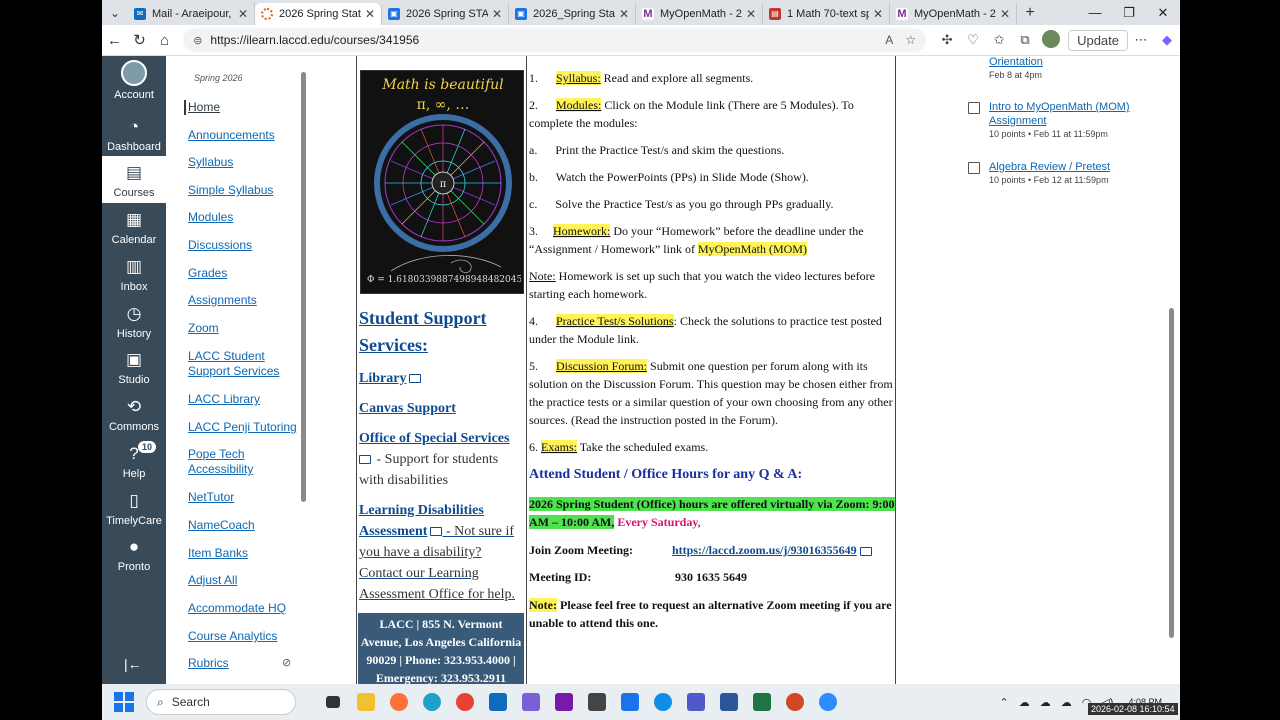 Image resolution: width=1280 pixels, height=720 pixels. I want to click on browser-essentials-icon: ♡, so click(973, 40).